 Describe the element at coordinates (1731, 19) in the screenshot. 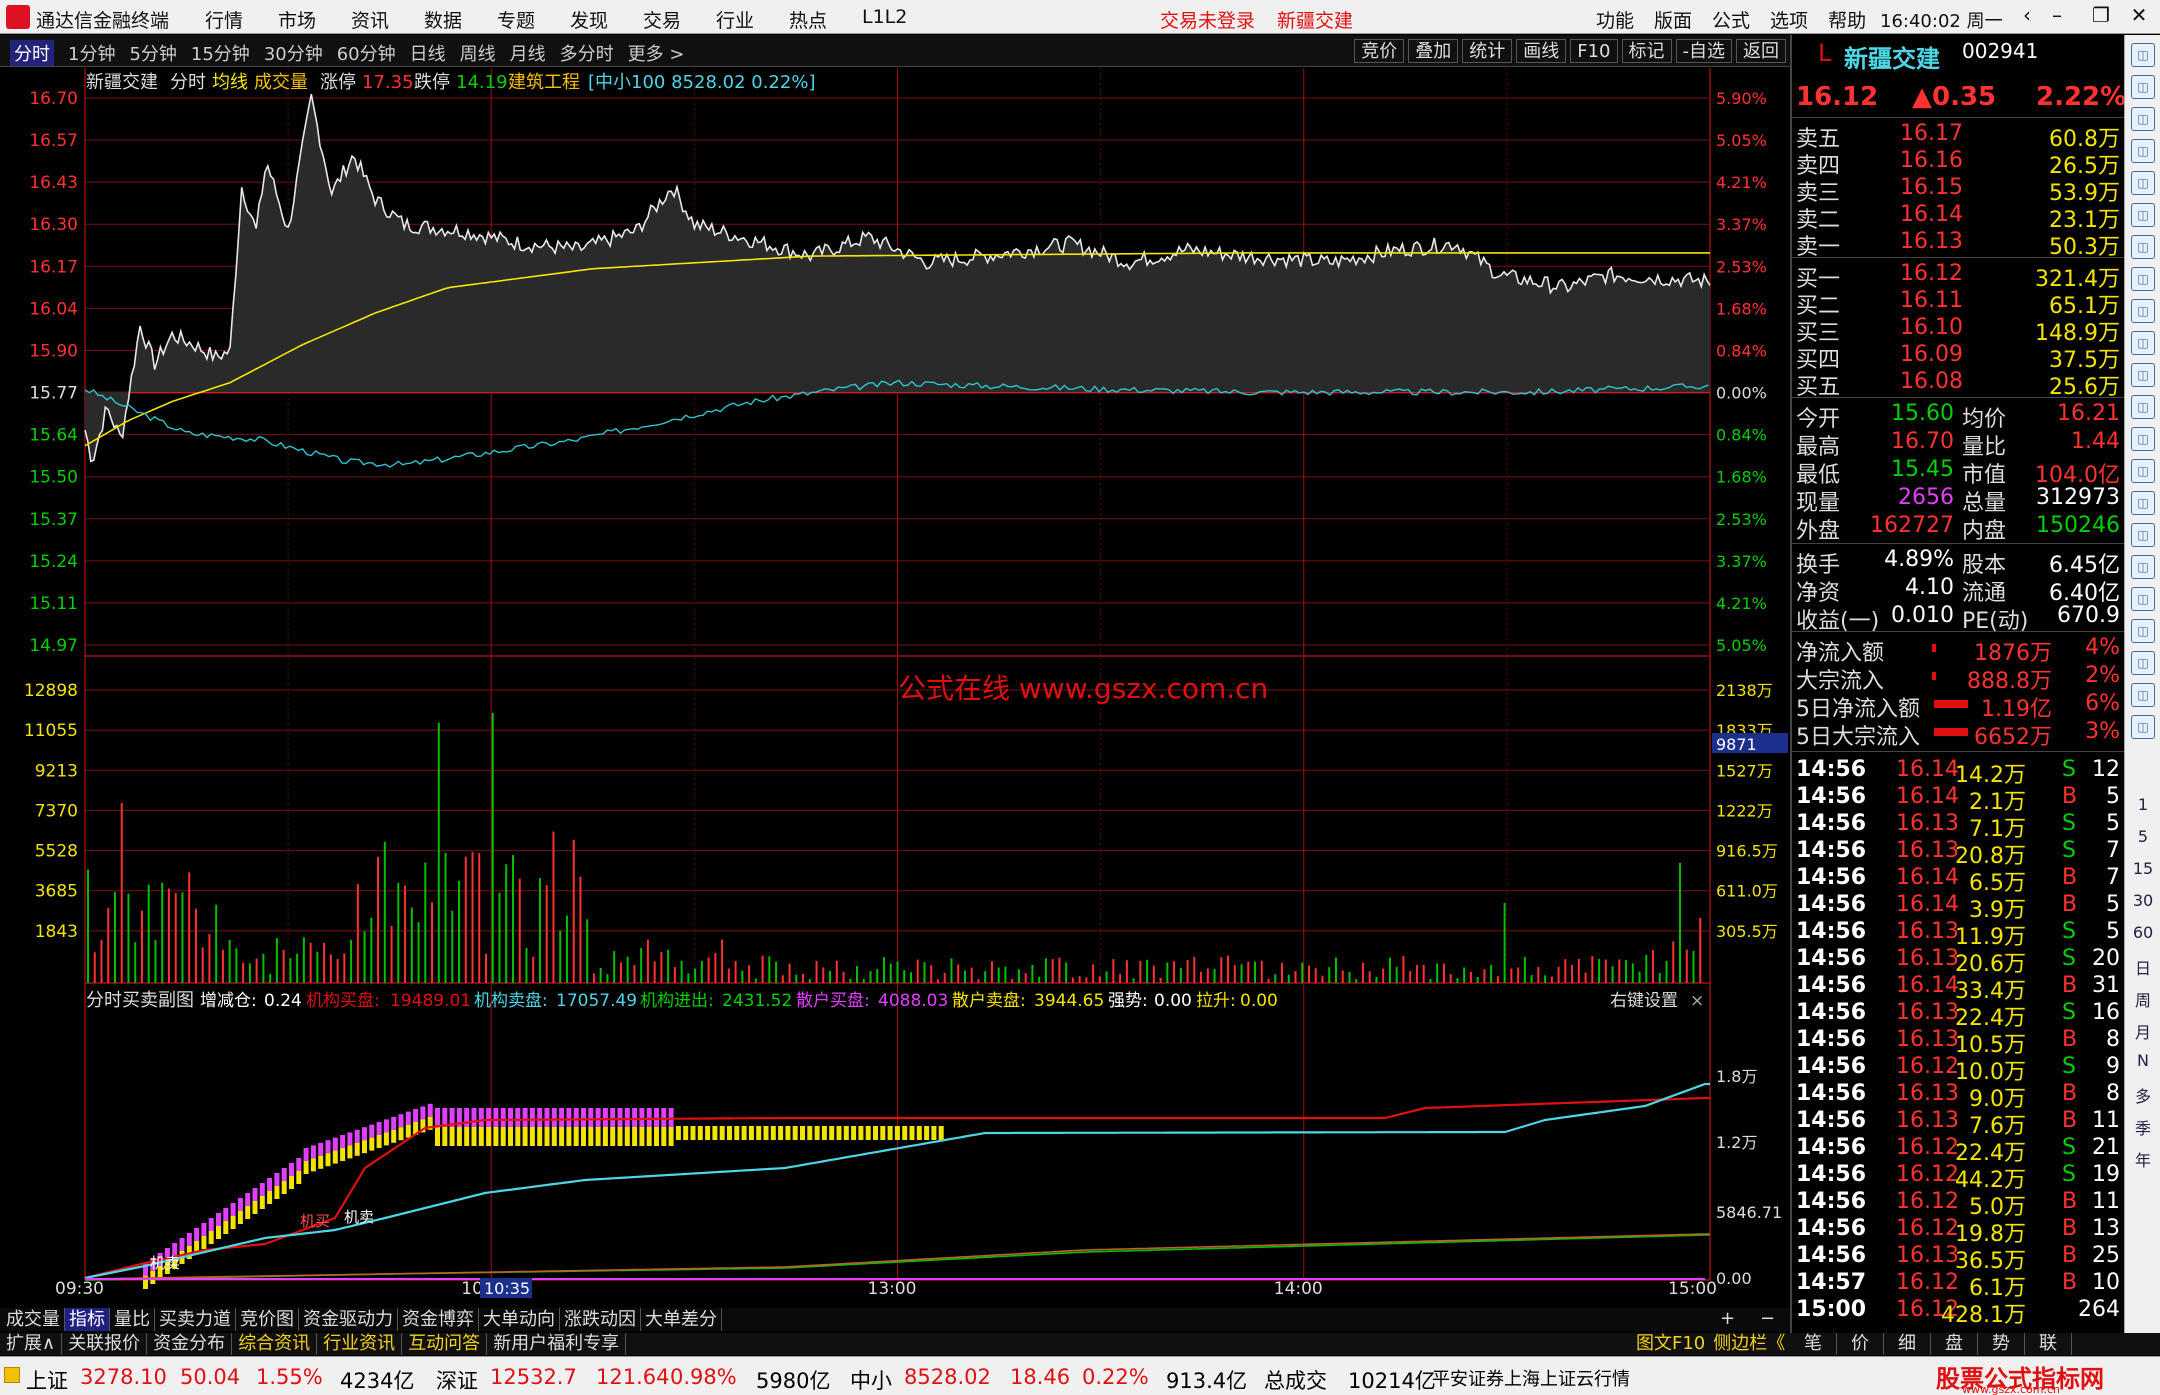

I see `menu-formula: 公式` at that location.